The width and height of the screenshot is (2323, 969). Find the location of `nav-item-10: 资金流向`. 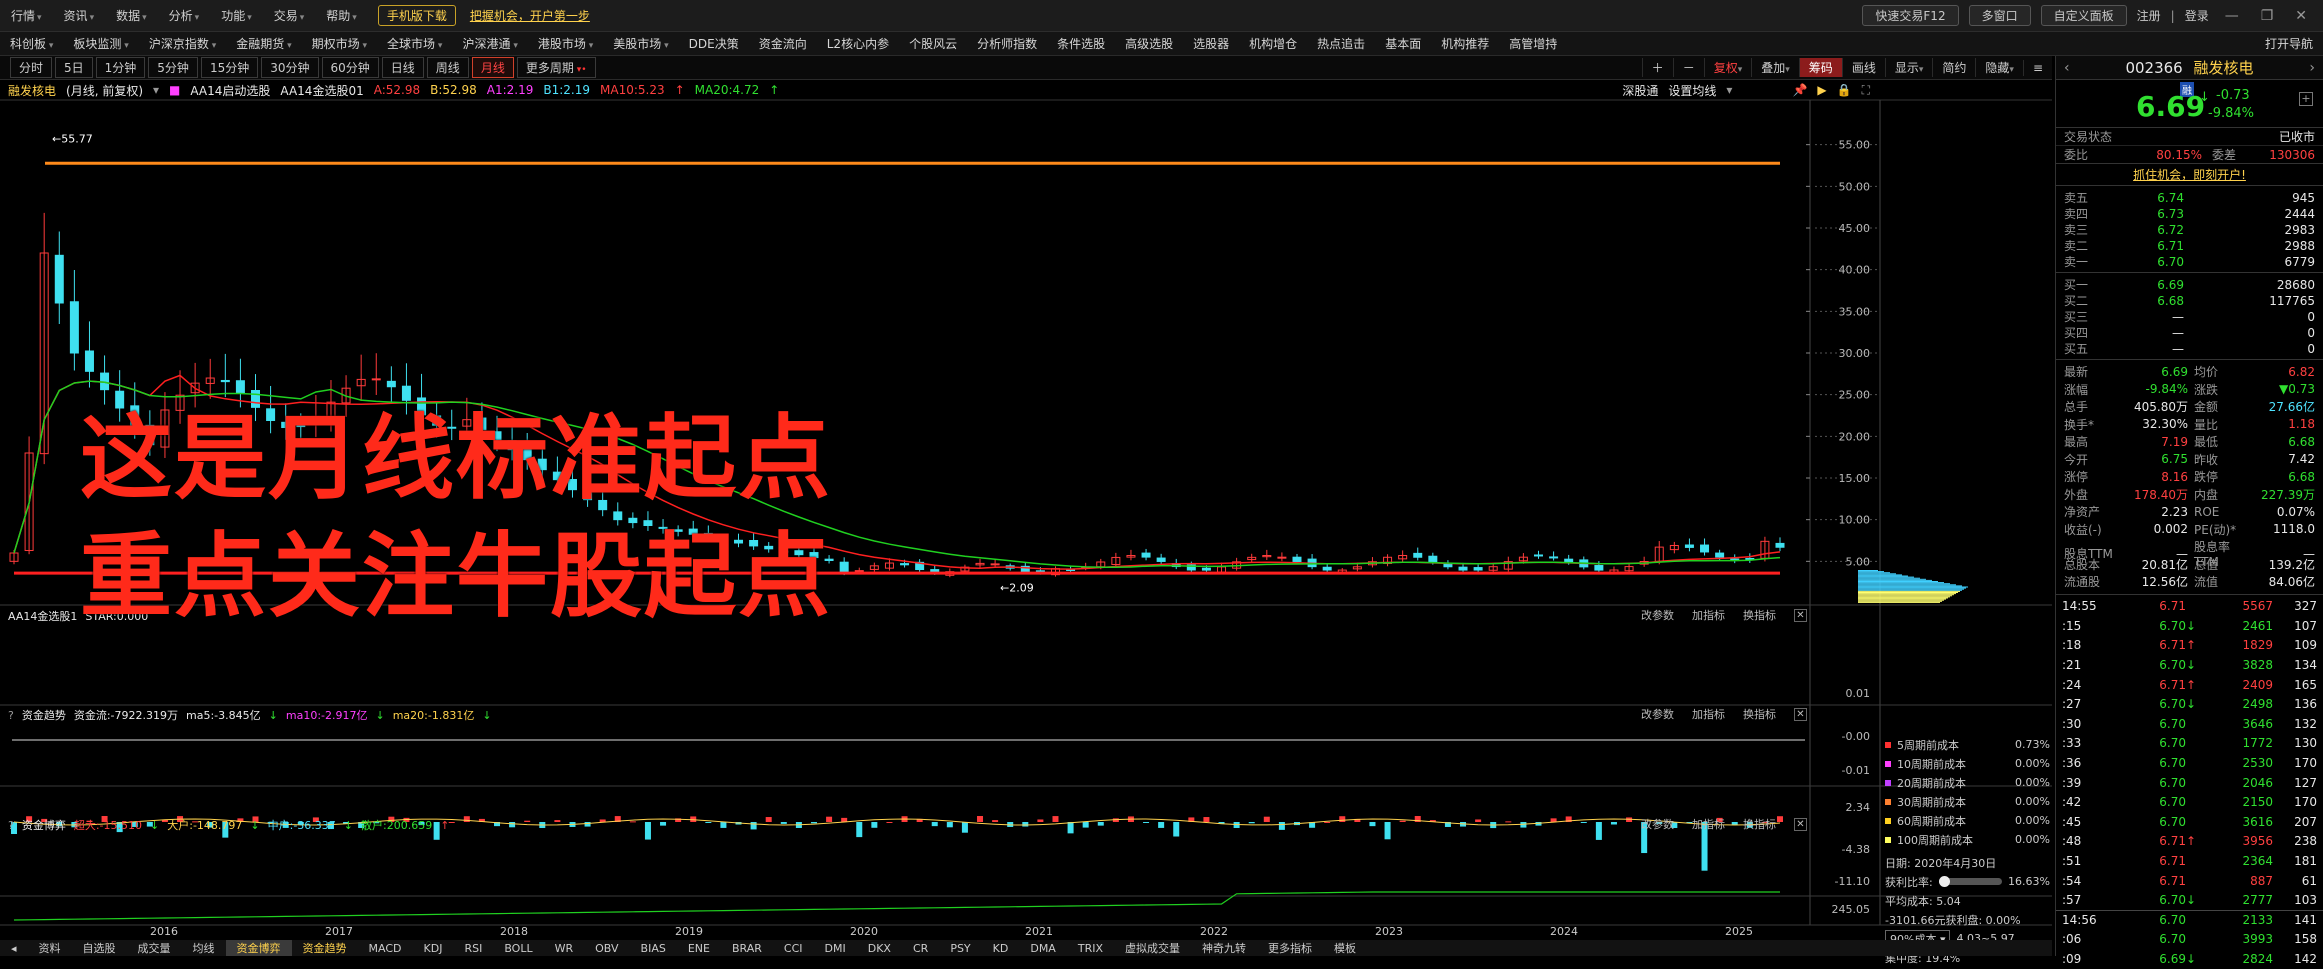

nav-item-10: 资金流向 is located at coordinates (783, 43).